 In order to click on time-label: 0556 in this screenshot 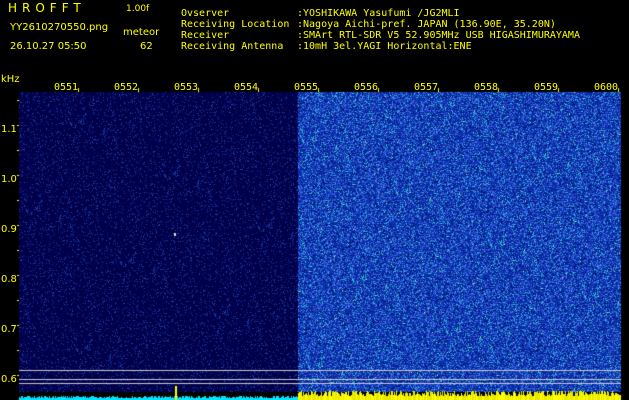, I will do `click(366, 87)`.